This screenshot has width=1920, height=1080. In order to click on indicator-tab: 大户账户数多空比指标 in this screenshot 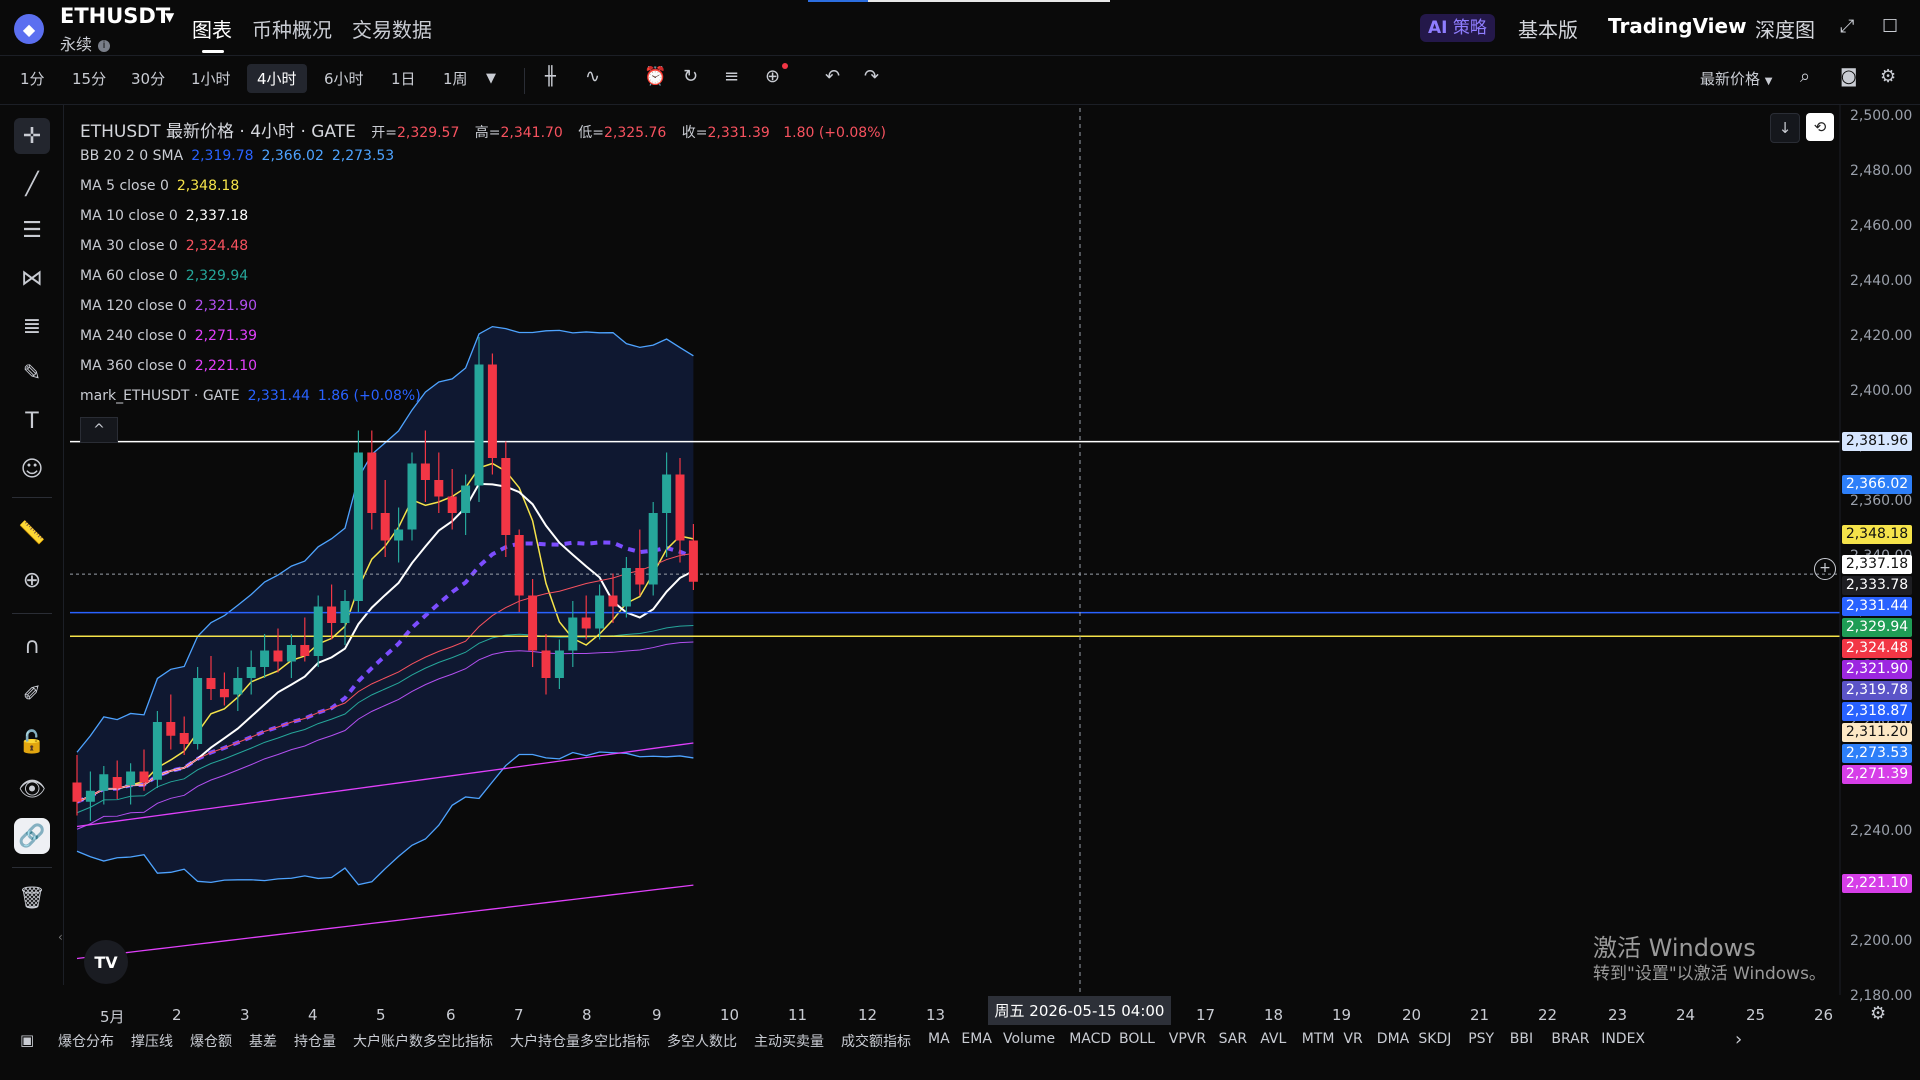, I will do `click(423, 1041)`.